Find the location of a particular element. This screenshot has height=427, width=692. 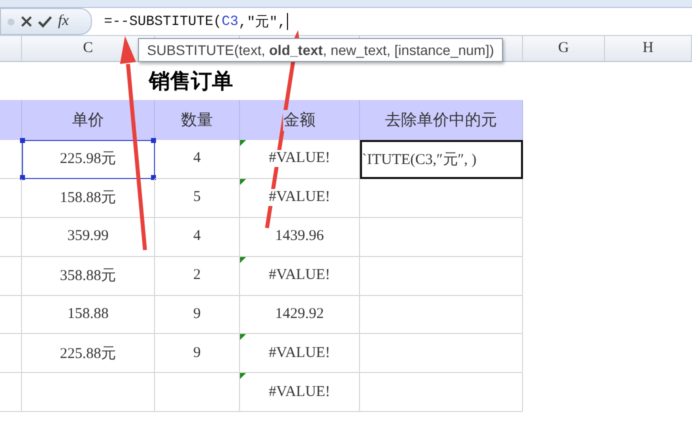

table-cell: 2 is located at coordinates (197, 276).